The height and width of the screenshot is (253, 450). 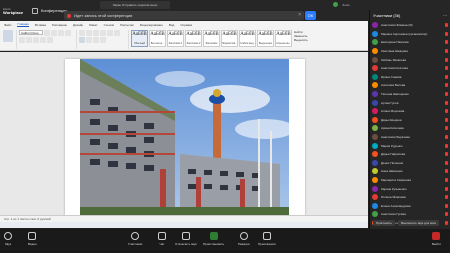 What do you see at coordinates (22, 40) in the screenshot?
I see `italic-icon` at bounding box center [22, 40].